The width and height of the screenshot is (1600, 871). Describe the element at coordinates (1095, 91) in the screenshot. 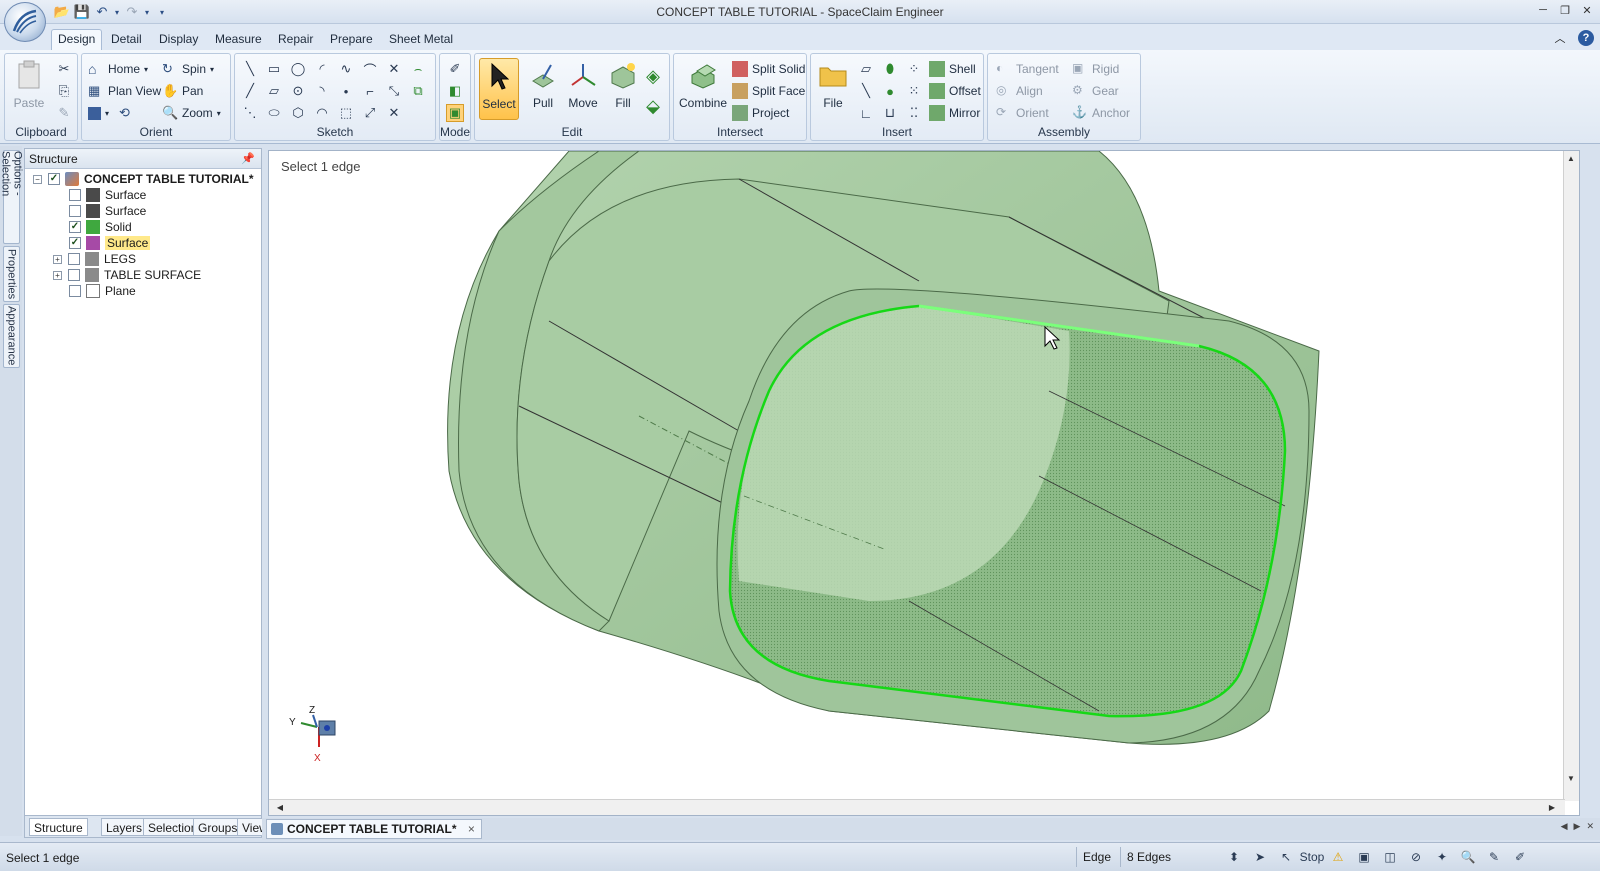

I see `gear-button: ⚙ Gear` at that location.